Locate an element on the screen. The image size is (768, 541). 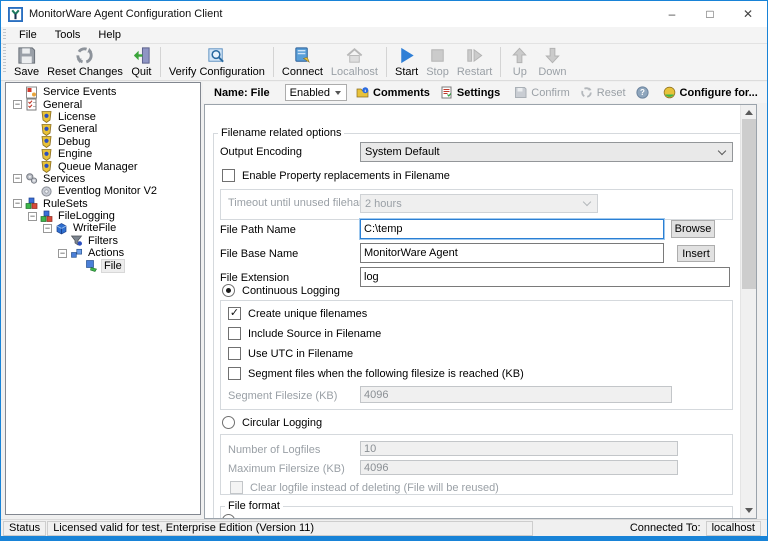
use-utc-label: Use UTC in Filename is located at coordinates (301, 354).